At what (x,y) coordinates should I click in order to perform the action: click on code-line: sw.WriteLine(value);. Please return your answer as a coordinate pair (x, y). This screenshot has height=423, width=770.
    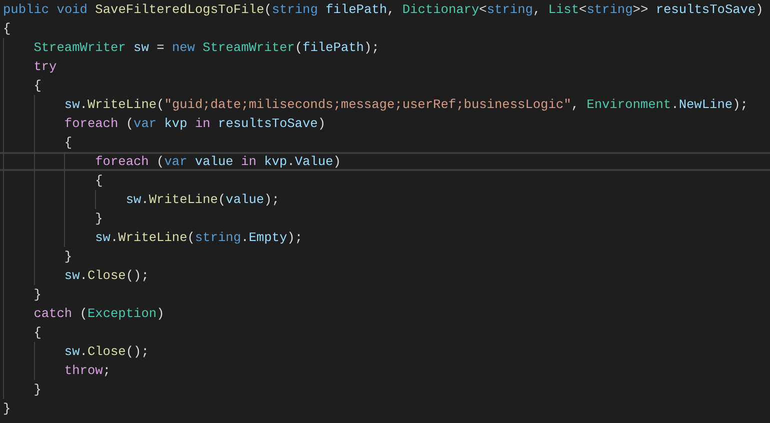
    Looking at the image, I should click on (385, 199).